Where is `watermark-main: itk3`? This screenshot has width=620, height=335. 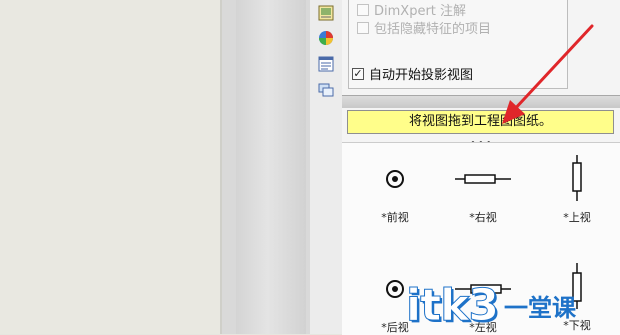
watermark-main: itk3 is located at coordinates (453, 306).